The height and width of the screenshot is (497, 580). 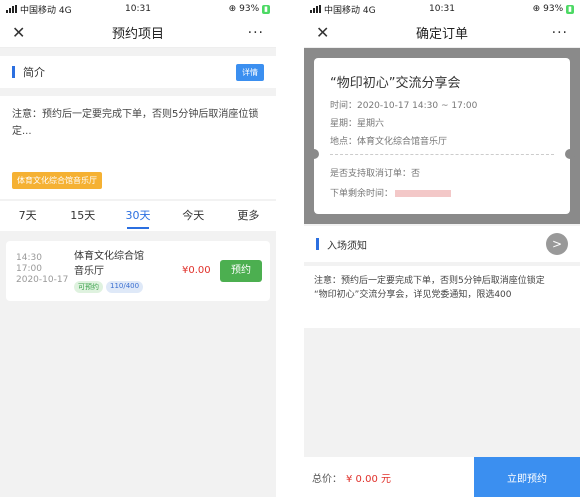 What do you see at coordinates (404, 106) in the screenshot?
I see `time-line: 时间：2020-10-17 14:30 ~ 17:00` at bounding box center [404, 106].